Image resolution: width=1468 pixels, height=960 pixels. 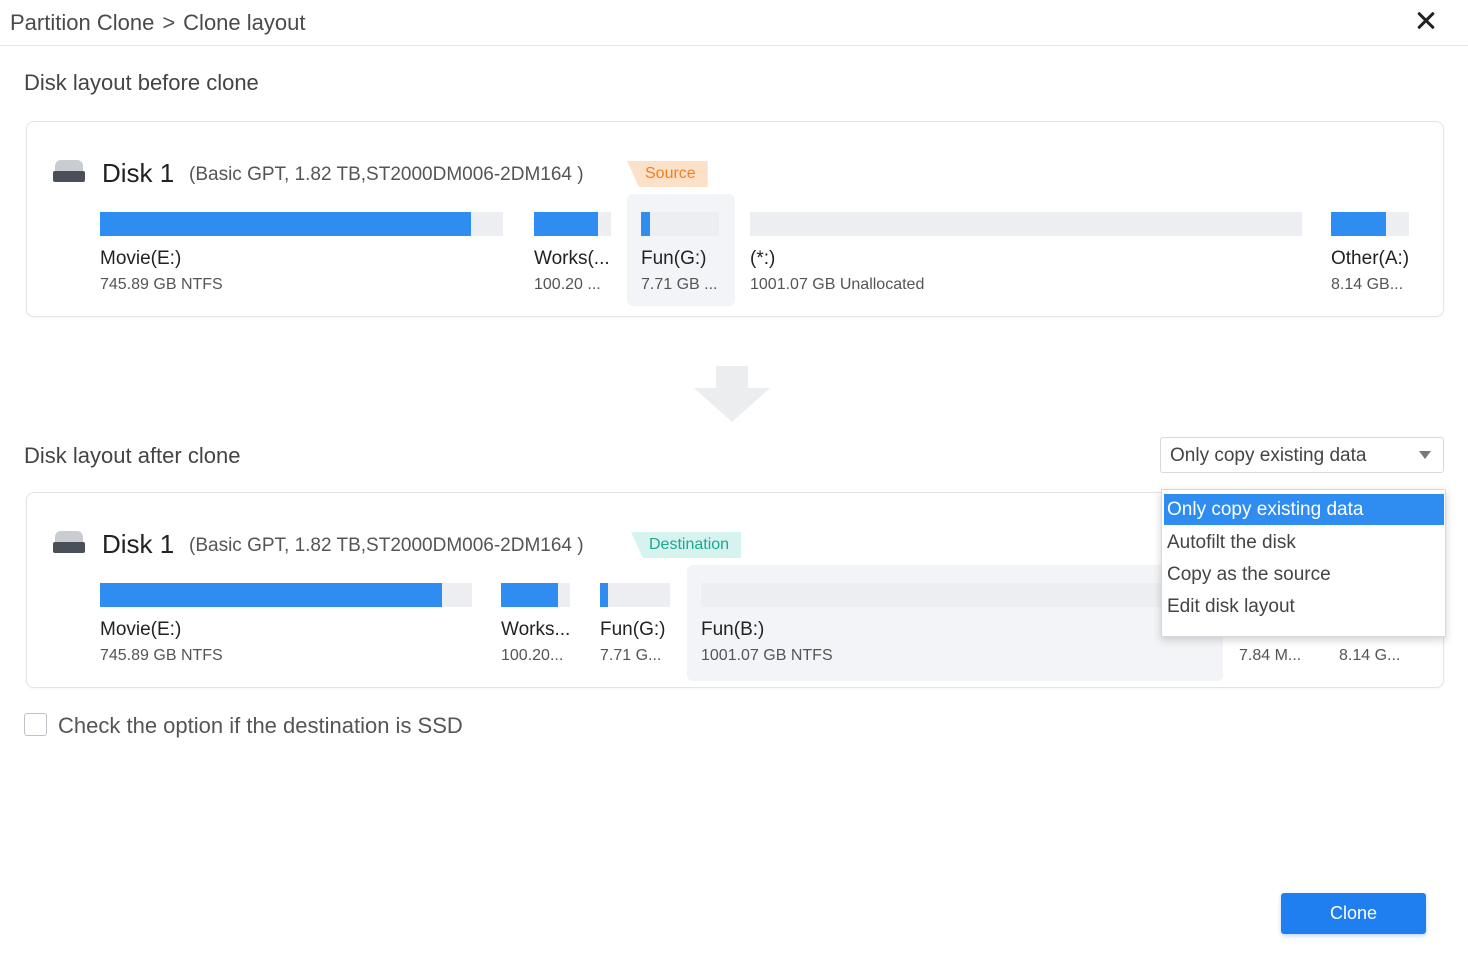 What do you see at coordinates (732, 394) in the screenshot?
I see `arrow-down-icon` at bounding box center [732, 394].